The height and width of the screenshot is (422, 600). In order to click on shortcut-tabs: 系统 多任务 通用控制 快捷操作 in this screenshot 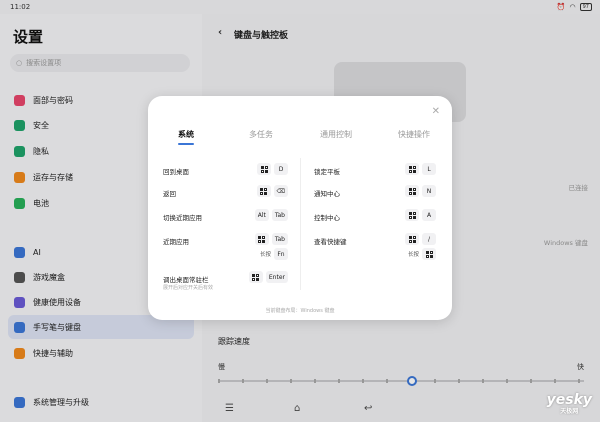, I will do `click(300, 137)`.